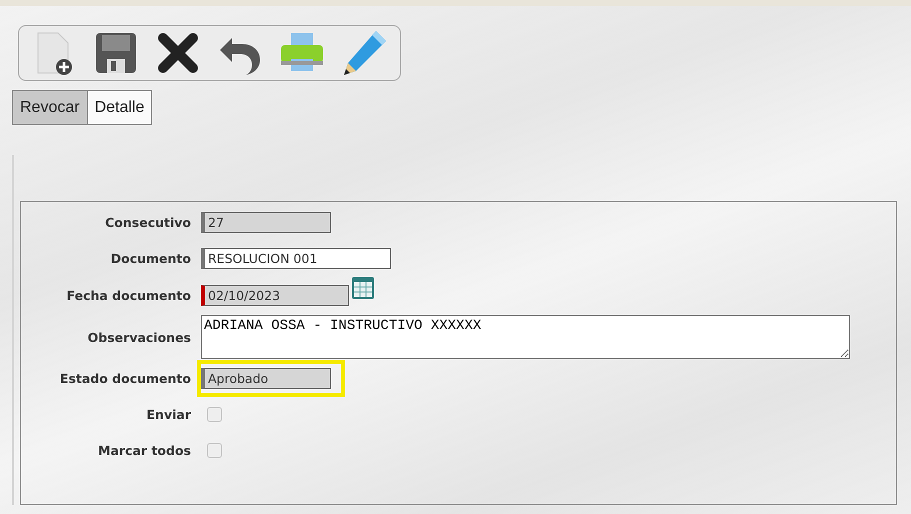 The image size is (911, 514). Describe the element at coordinates (144, 450) in the screenshot. I see `field-label: Marcar todos` at that location.